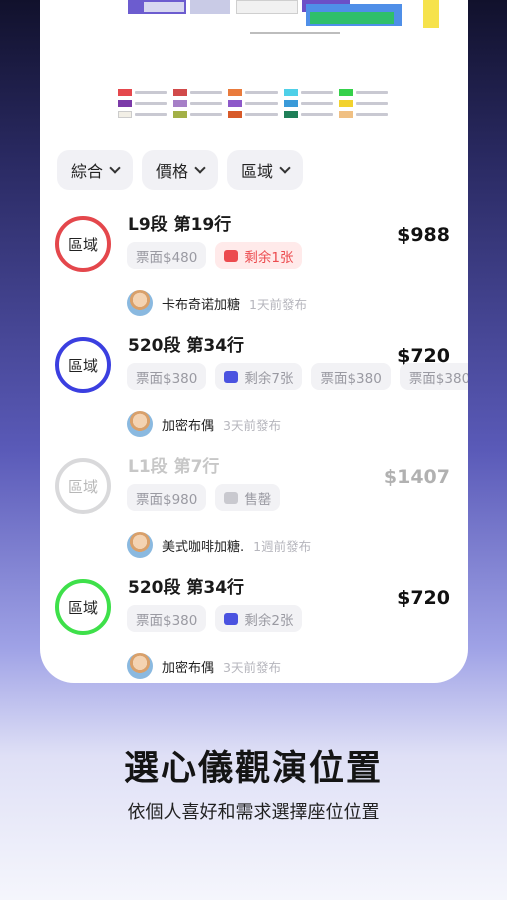 The image size is (507, 900). I want to click on face-value-tag: 票面$480, so click(167, 255).